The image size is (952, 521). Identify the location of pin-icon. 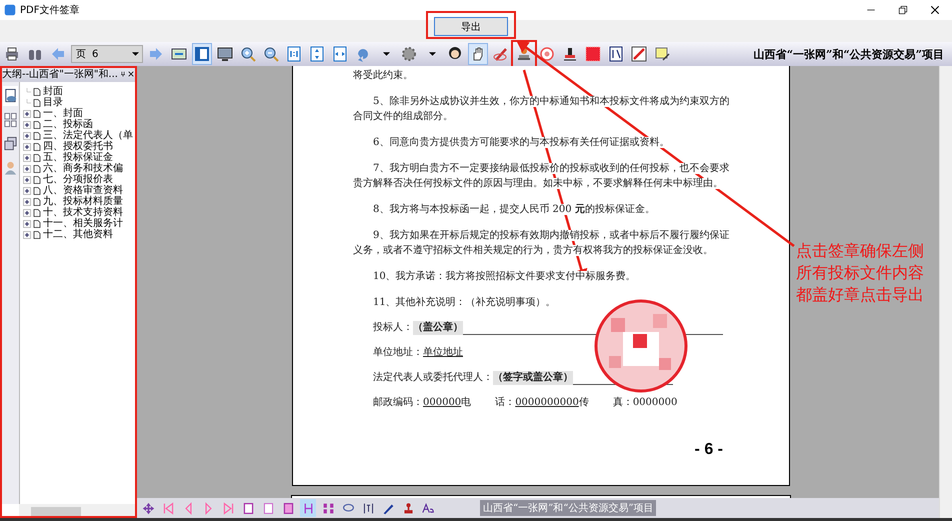
(123, 74).